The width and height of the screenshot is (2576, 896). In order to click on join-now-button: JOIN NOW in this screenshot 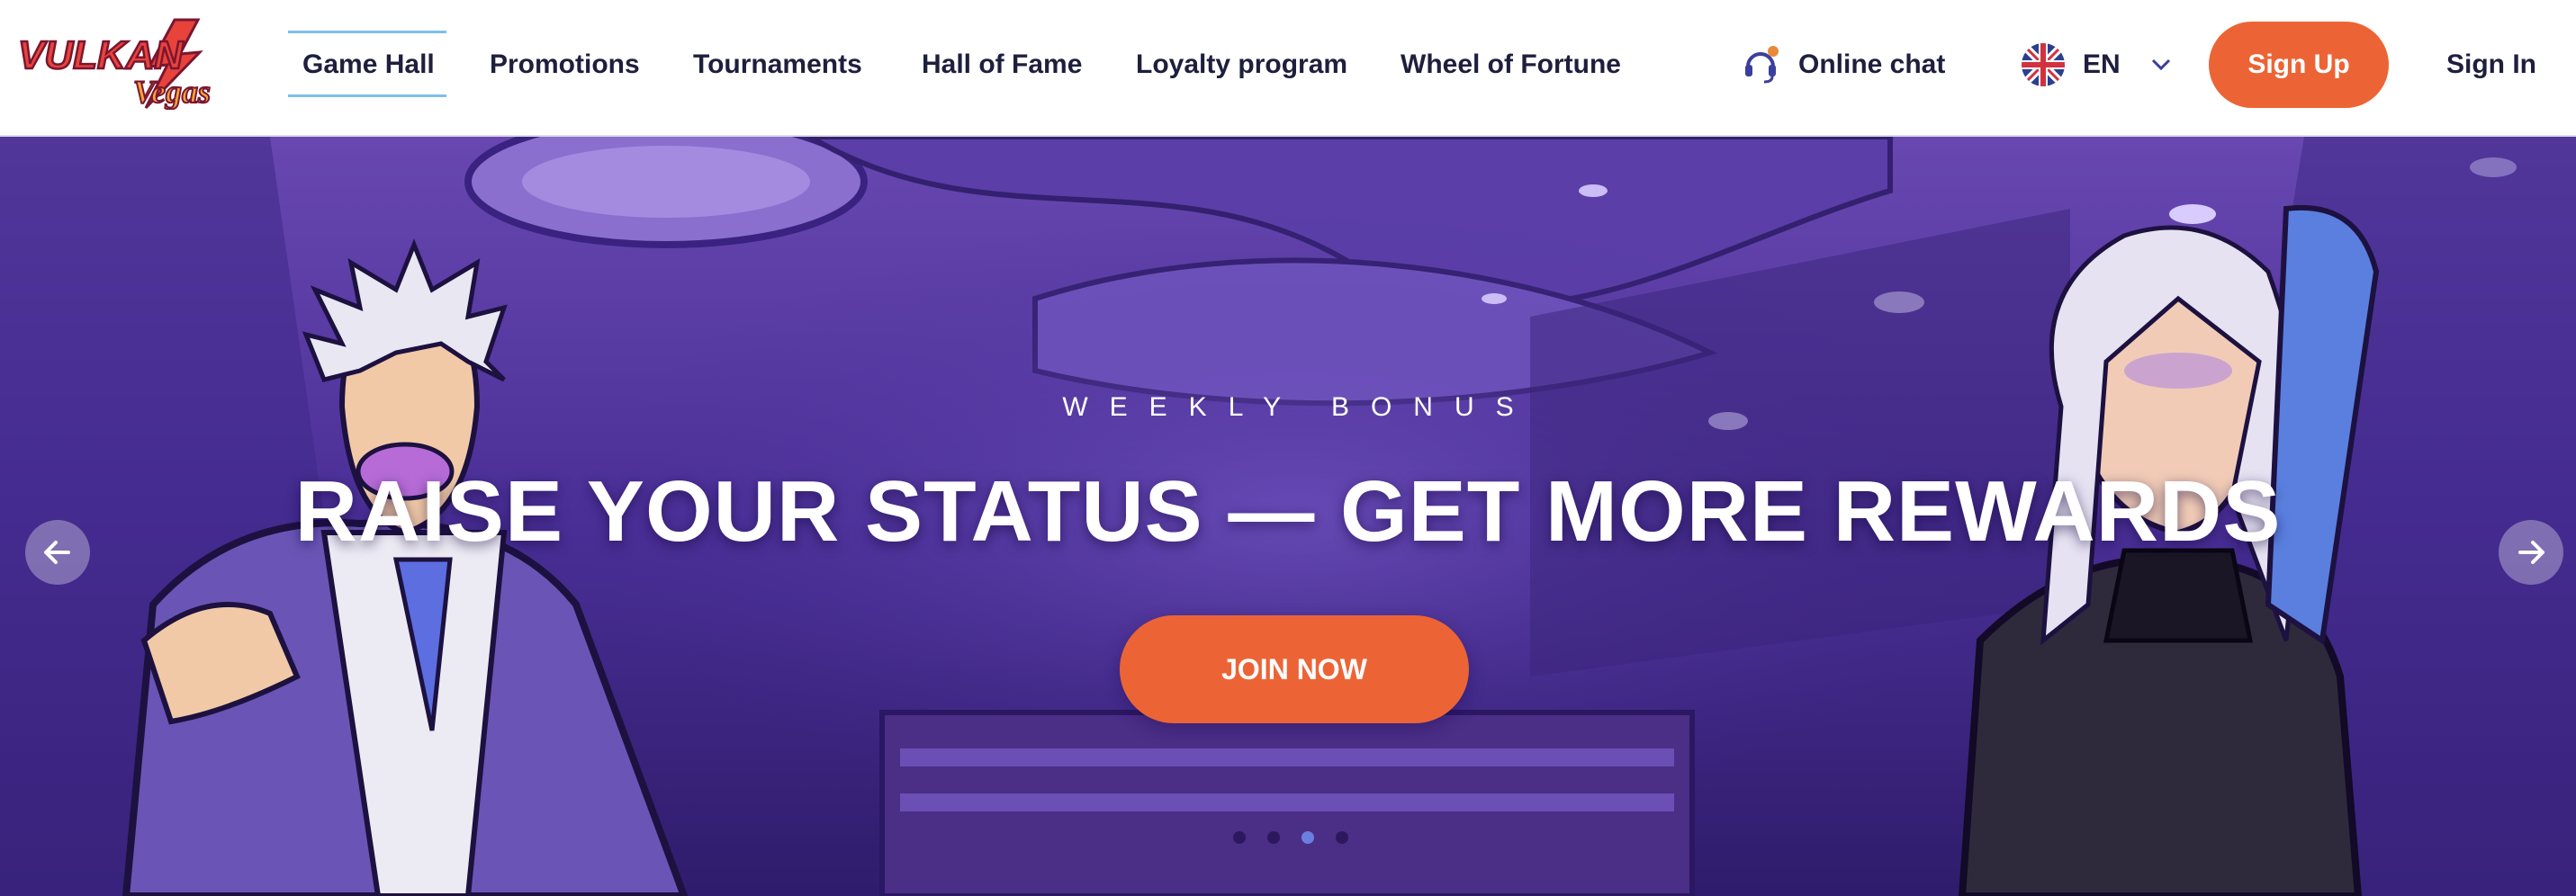, I will do `click(1294, 669)`.